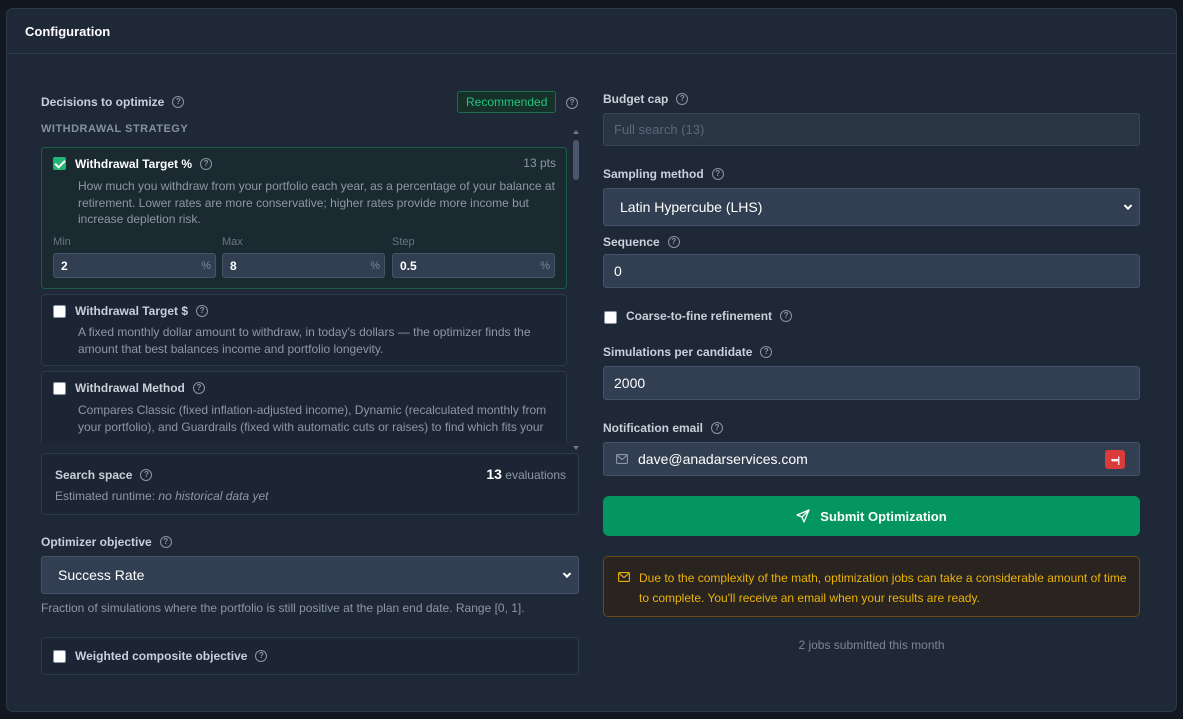 Image resolution: width=1183 pixels, height=719 pixels. Describe the element at coordinates (68, 31) in the screenshot. I see `panel-title: Configuration` at that location.